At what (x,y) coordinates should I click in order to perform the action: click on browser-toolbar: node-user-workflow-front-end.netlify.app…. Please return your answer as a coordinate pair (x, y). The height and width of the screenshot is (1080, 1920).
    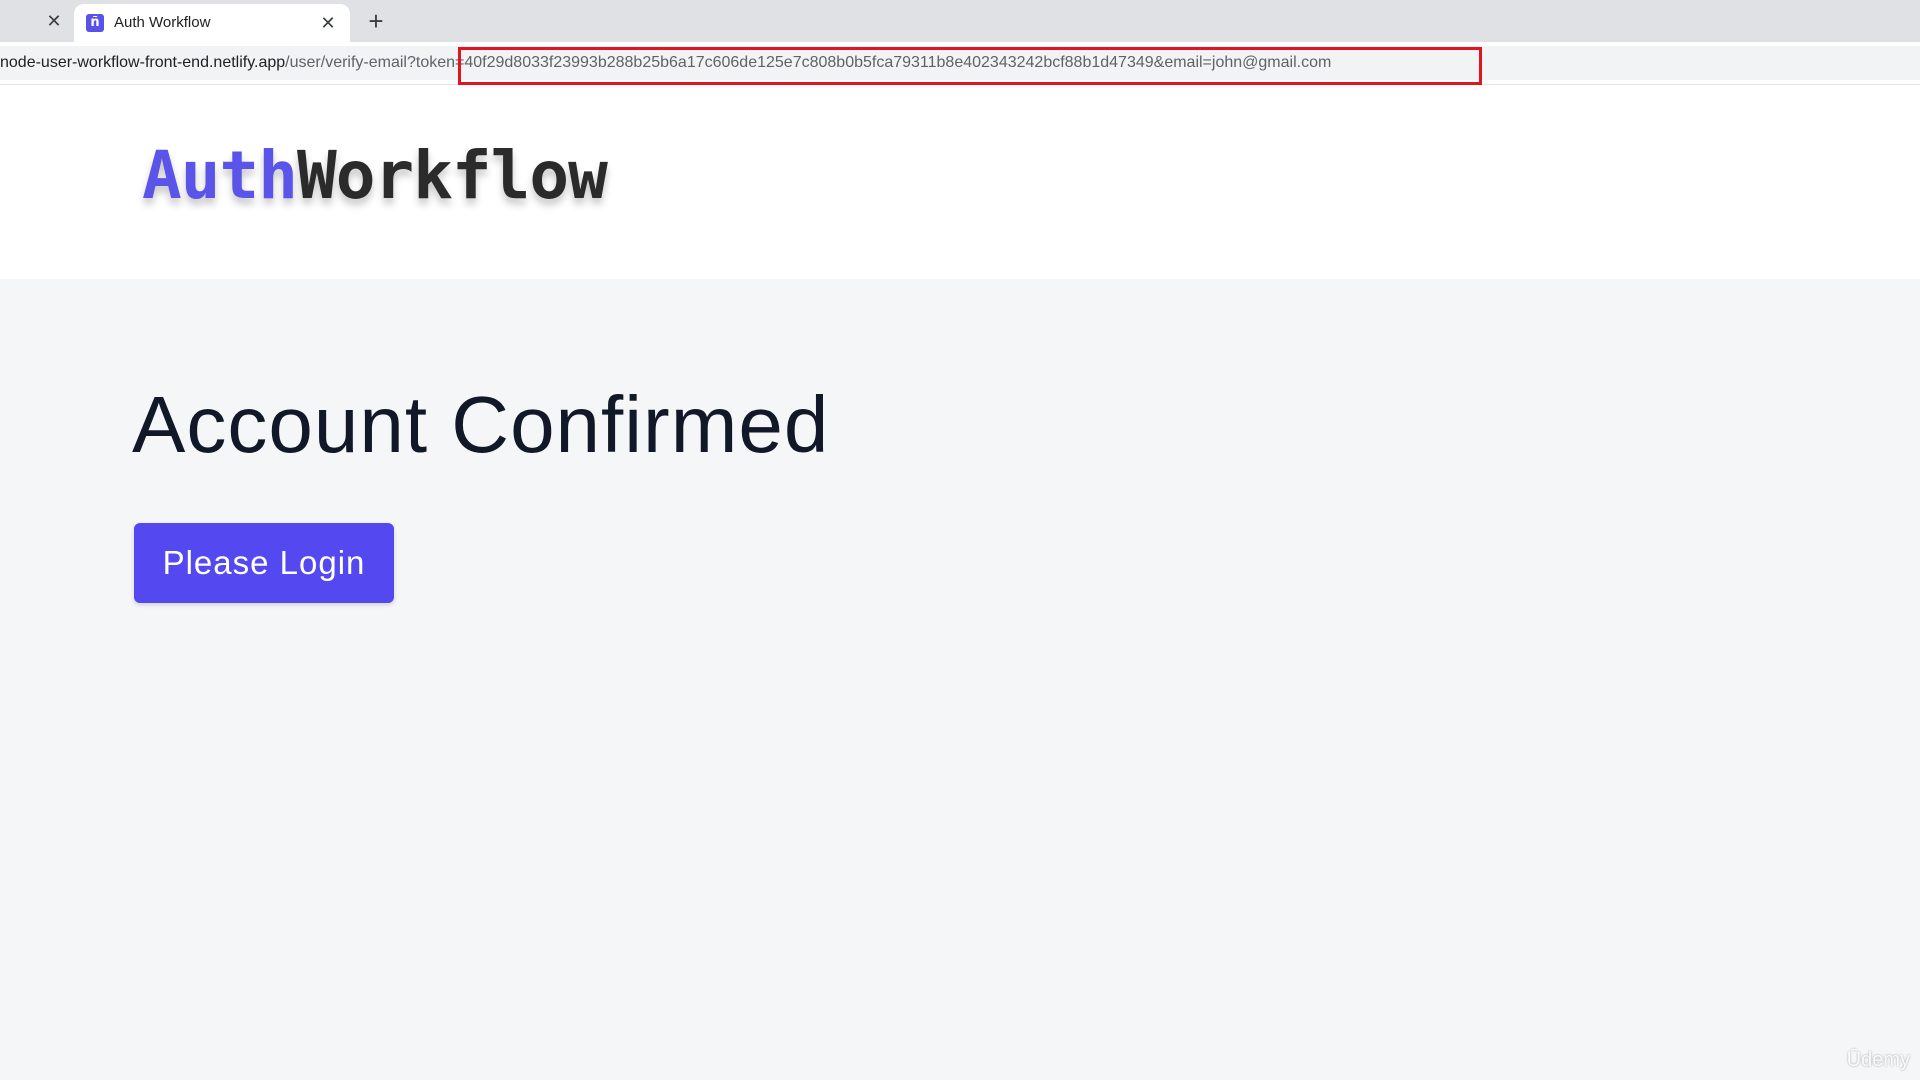
    Looking at the image, I should click on (960, 63).